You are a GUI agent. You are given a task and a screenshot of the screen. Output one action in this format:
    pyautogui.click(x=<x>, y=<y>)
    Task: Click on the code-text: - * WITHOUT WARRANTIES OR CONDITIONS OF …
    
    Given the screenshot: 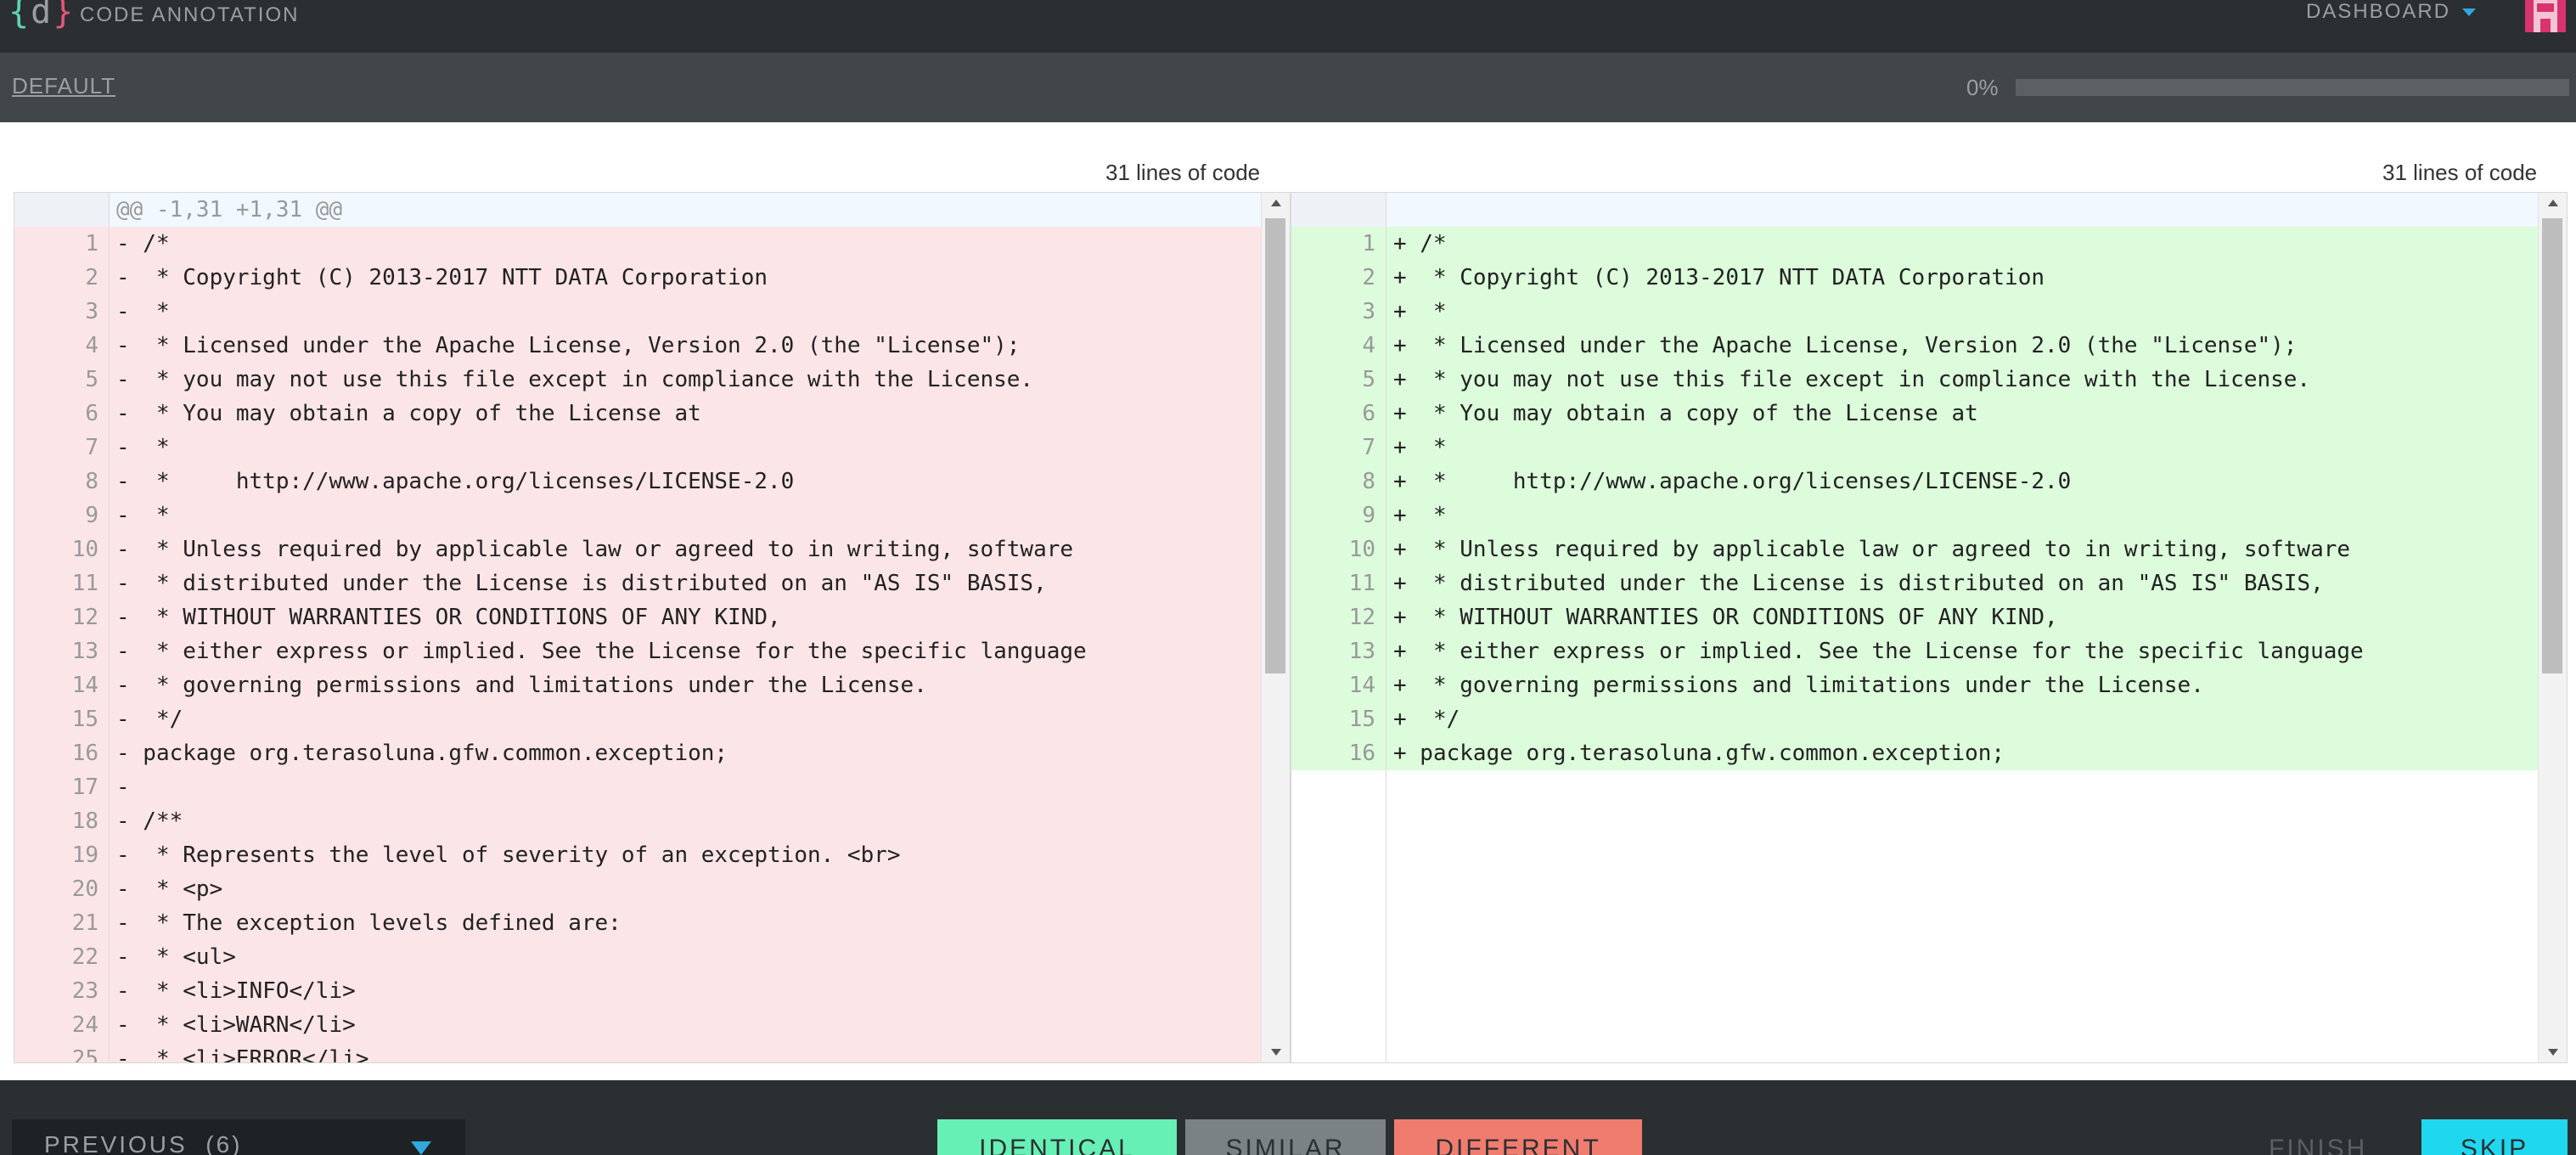 What is the action you would take?
    pyautogui.click(x=448, y=617)
    